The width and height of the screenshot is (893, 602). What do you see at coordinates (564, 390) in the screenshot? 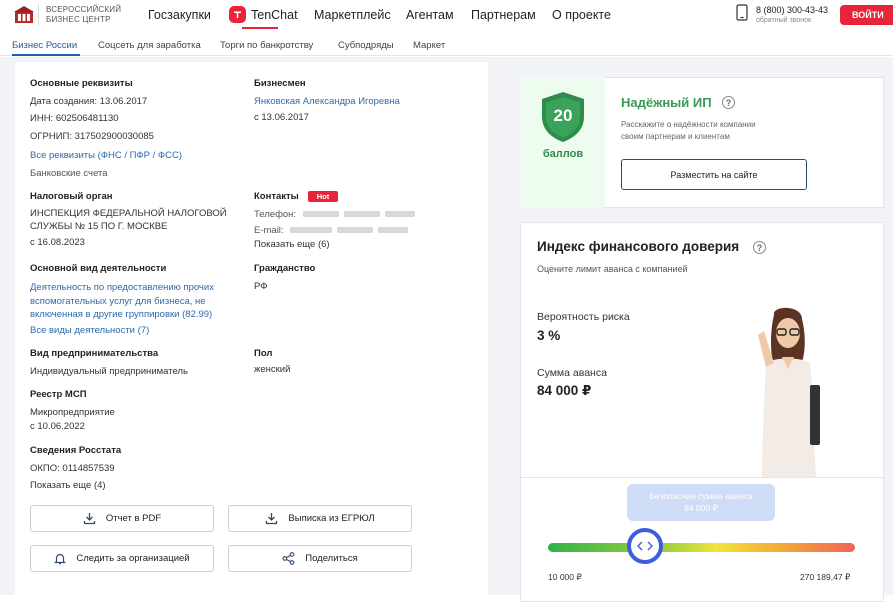
I see `advance-value: 84 000 ₽` at bounding box center [564, 390].